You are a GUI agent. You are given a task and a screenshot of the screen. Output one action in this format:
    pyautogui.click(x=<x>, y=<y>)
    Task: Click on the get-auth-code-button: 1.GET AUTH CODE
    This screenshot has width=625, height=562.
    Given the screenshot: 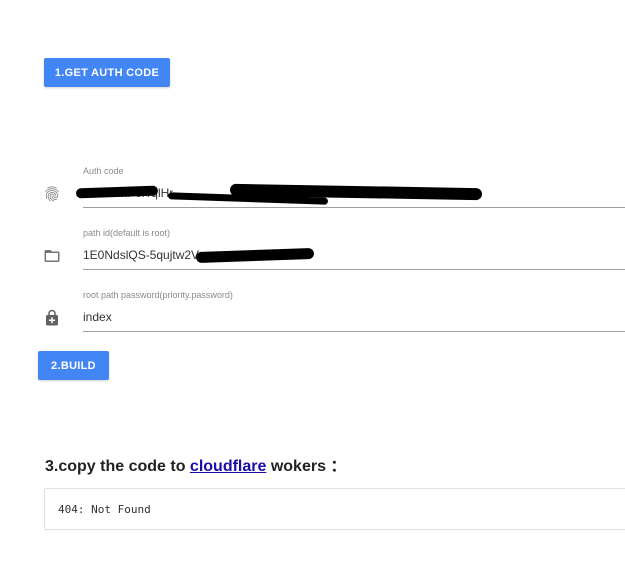 What is the action you would take?
    pyautogui.click(x=107, y=72)
    